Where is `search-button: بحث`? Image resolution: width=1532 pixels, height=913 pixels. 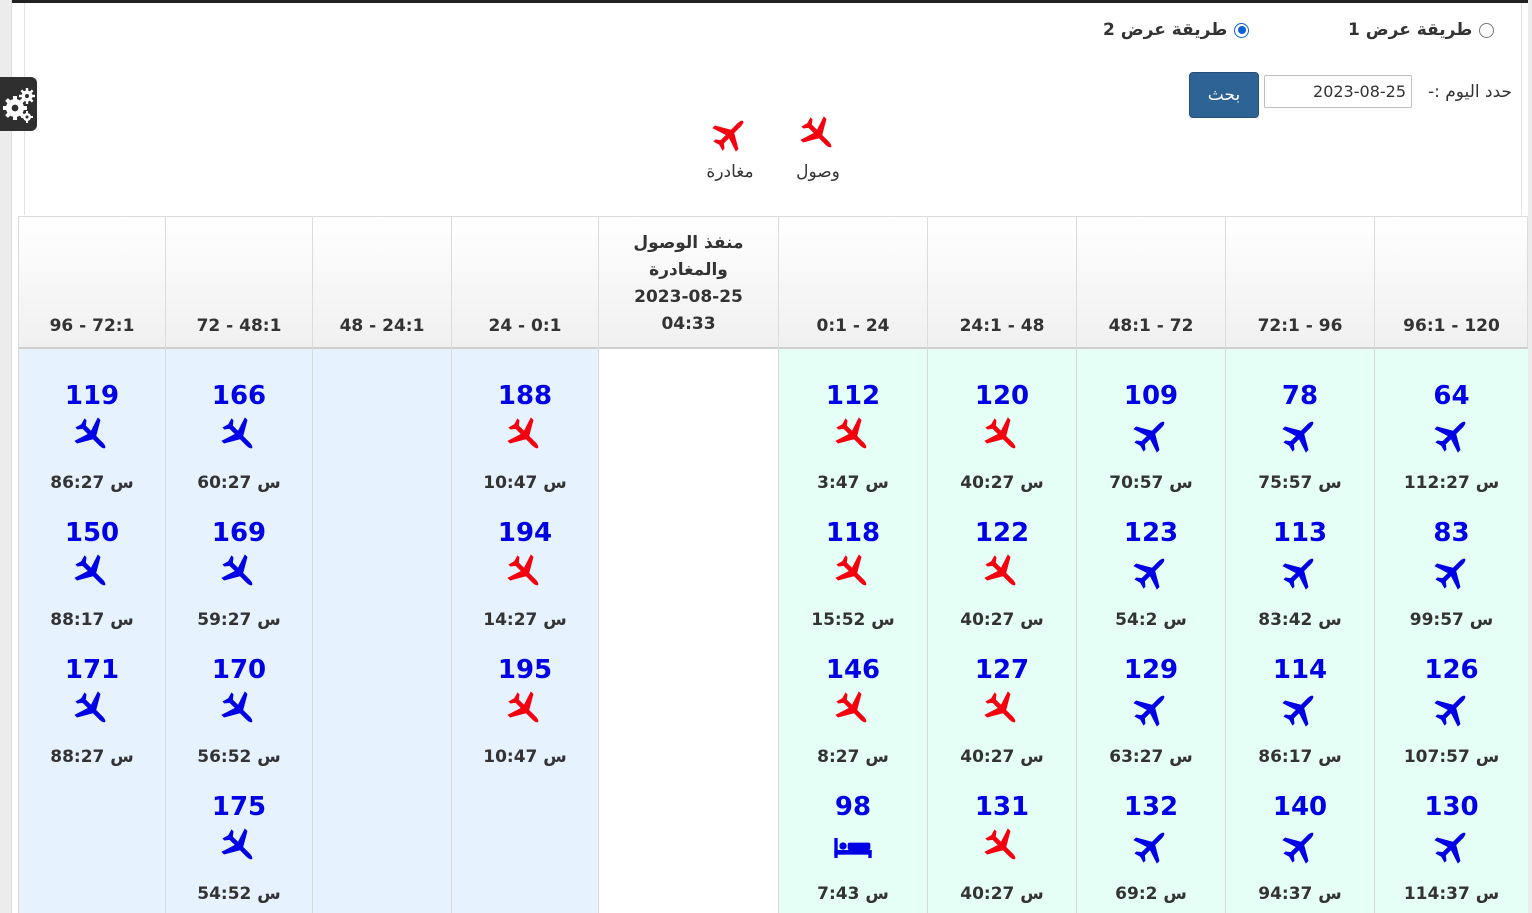 search-button: بحث is located at coordinates (1224, 95).